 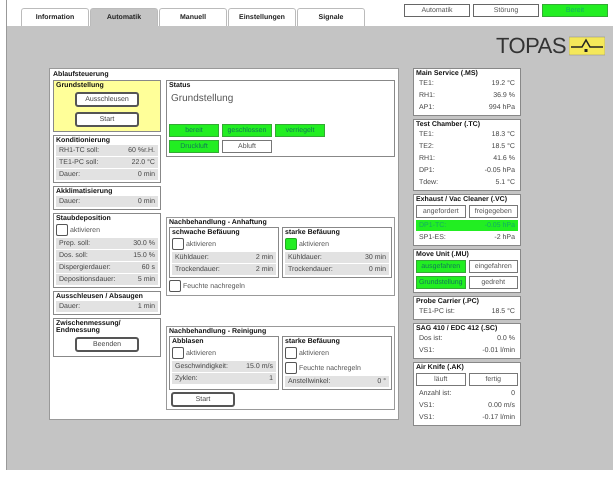 What do you see at coordinates (202, 99) in the screenshot?
I see `status-text: Grundstellung` at bounding box center [202, 99].